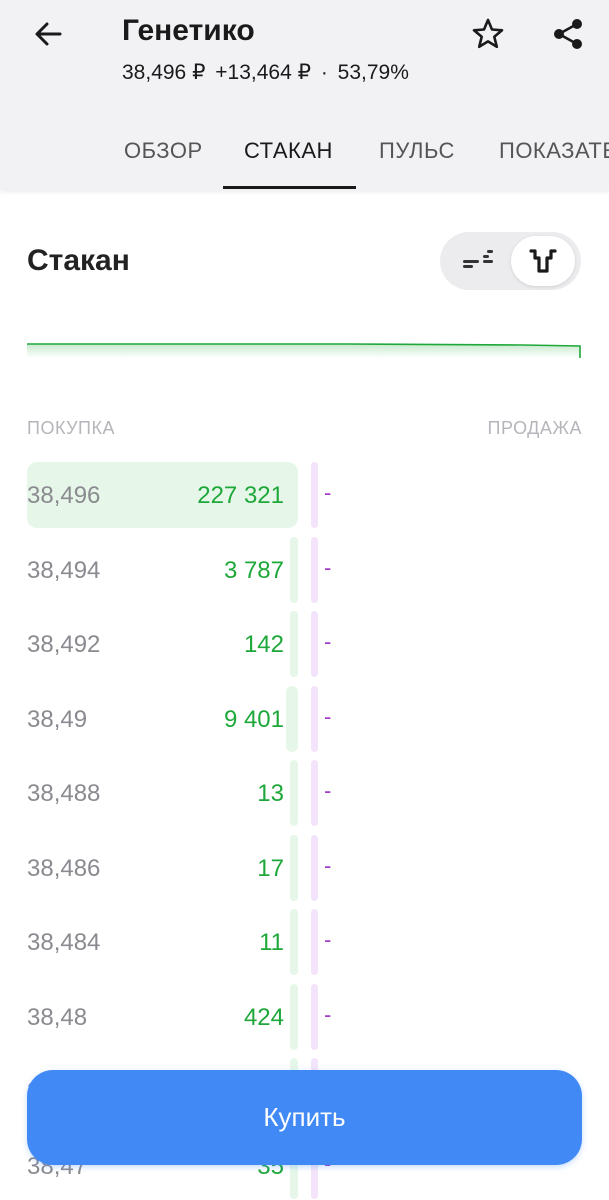 The height and width of the screenshot is (1200, 609). Describe the element at coordinates (64, 570) in the screenshot. I see `bid-price: 38,494` at that location.